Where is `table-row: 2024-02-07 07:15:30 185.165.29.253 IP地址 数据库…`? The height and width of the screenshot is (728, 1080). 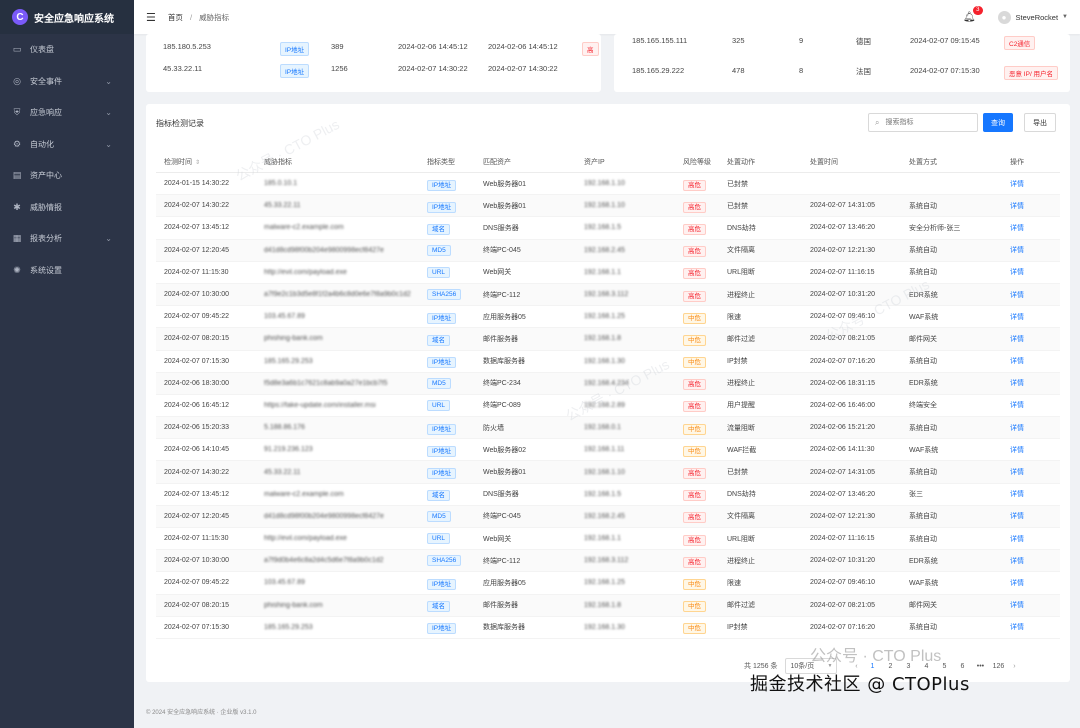 table-row: 2024-02-07 07:15:30 185.165.29.253 IP地址 数据库… is located at coordinates (608, 361).